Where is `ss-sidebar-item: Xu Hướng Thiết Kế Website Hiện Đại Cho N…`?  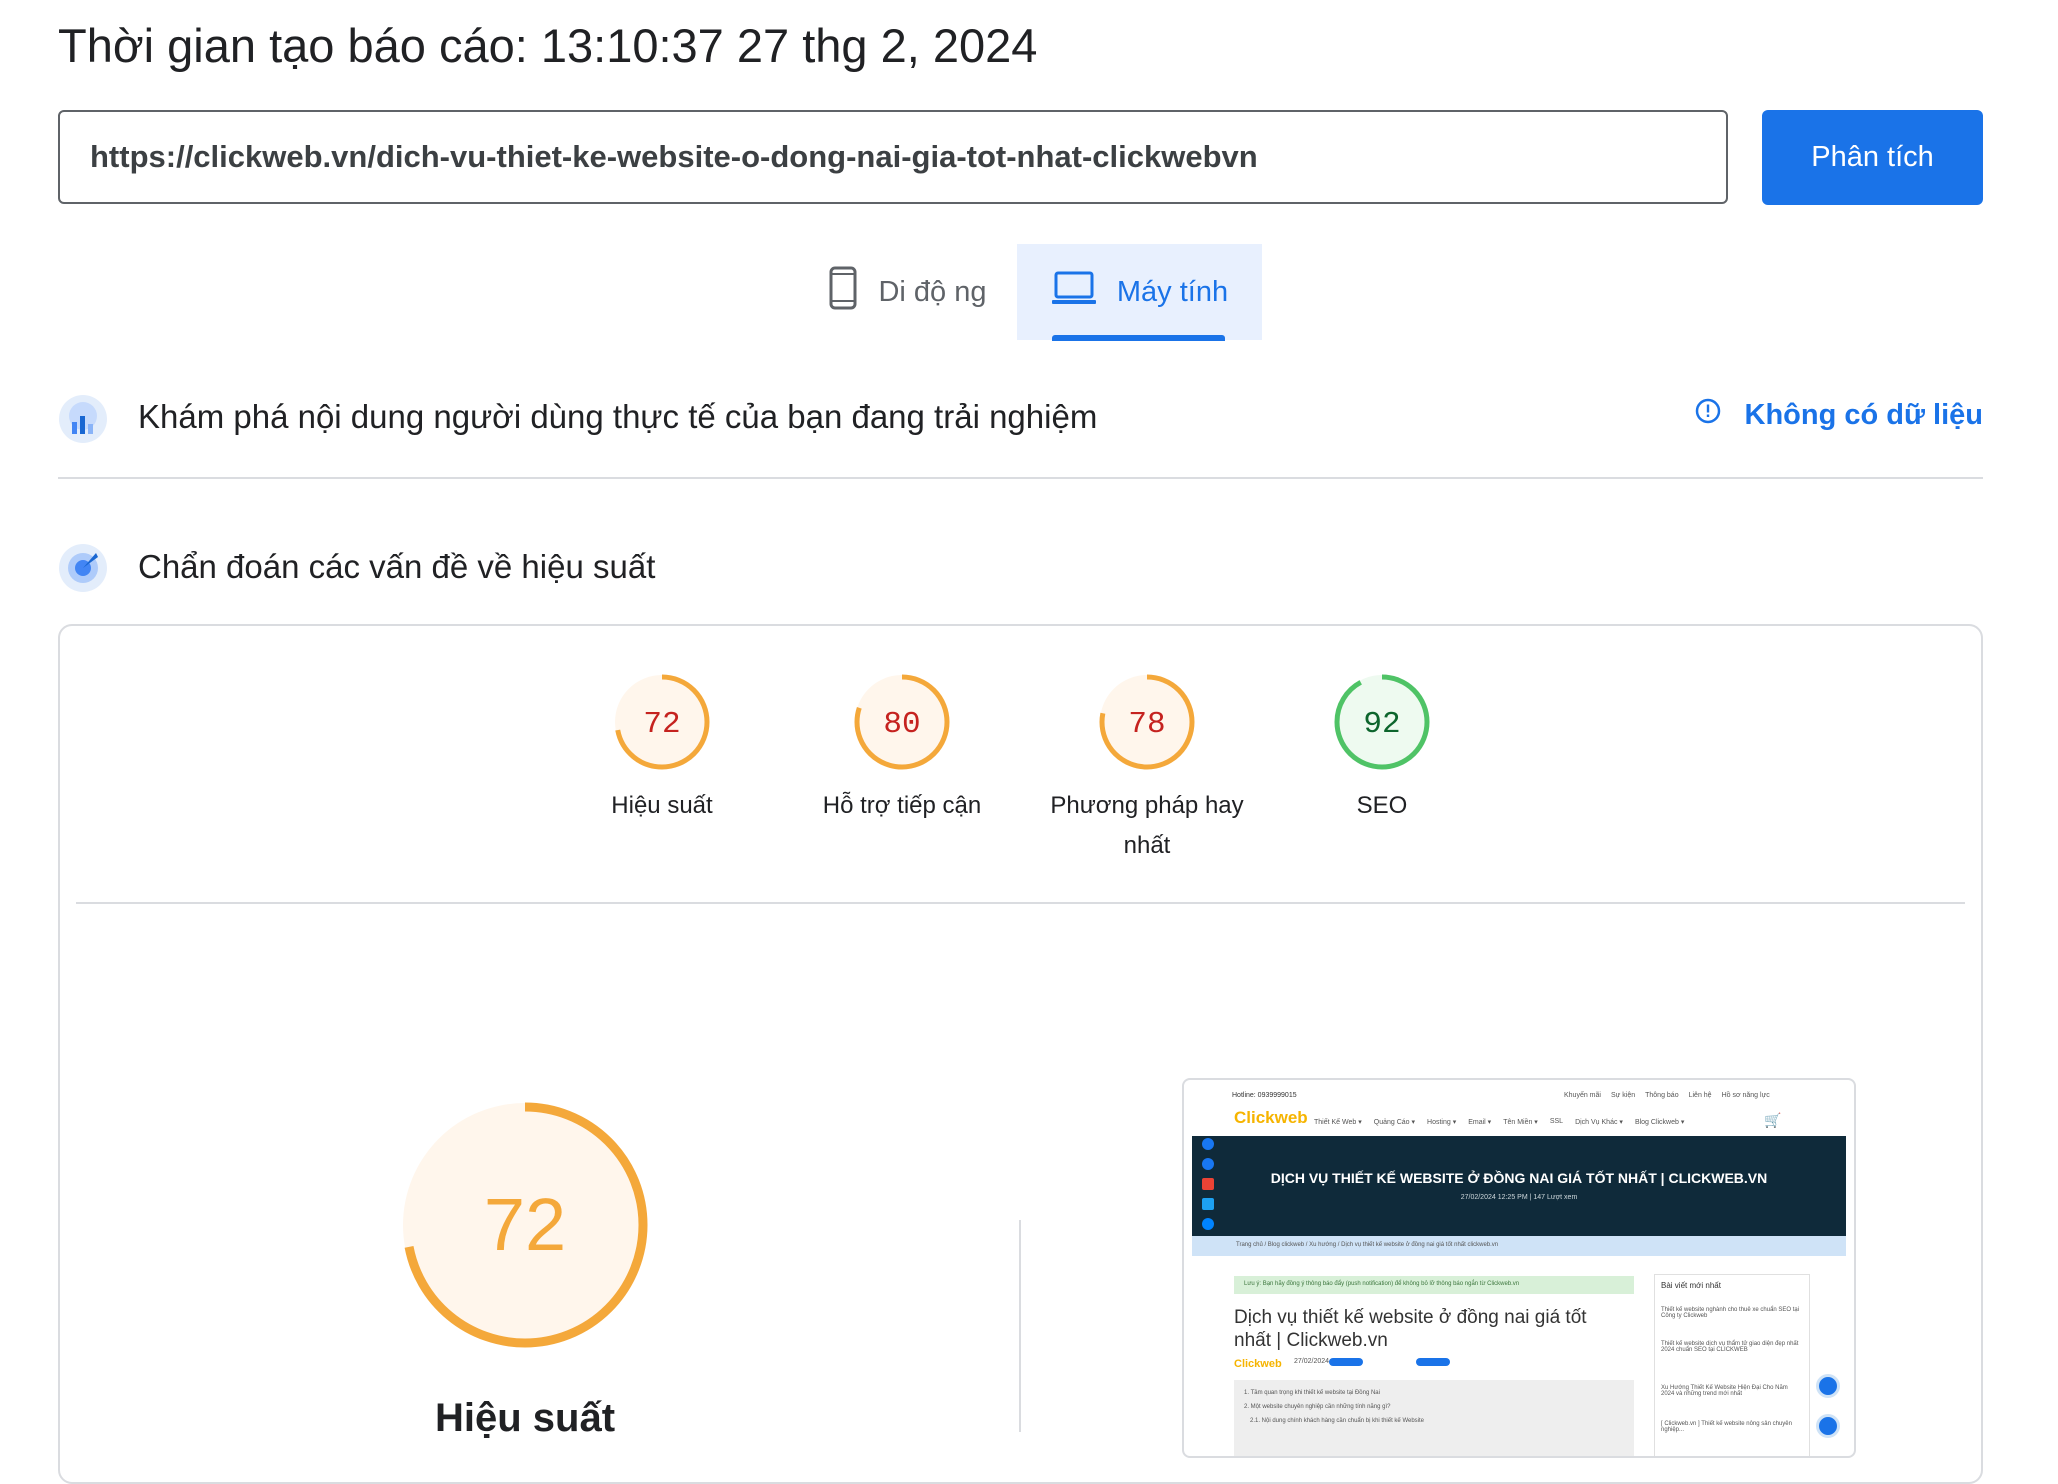 ss-sidebar-item: Xu Hướng Thiết Kế Website Hiện Đại Cho N… is located at coordinates (1724, 1391).